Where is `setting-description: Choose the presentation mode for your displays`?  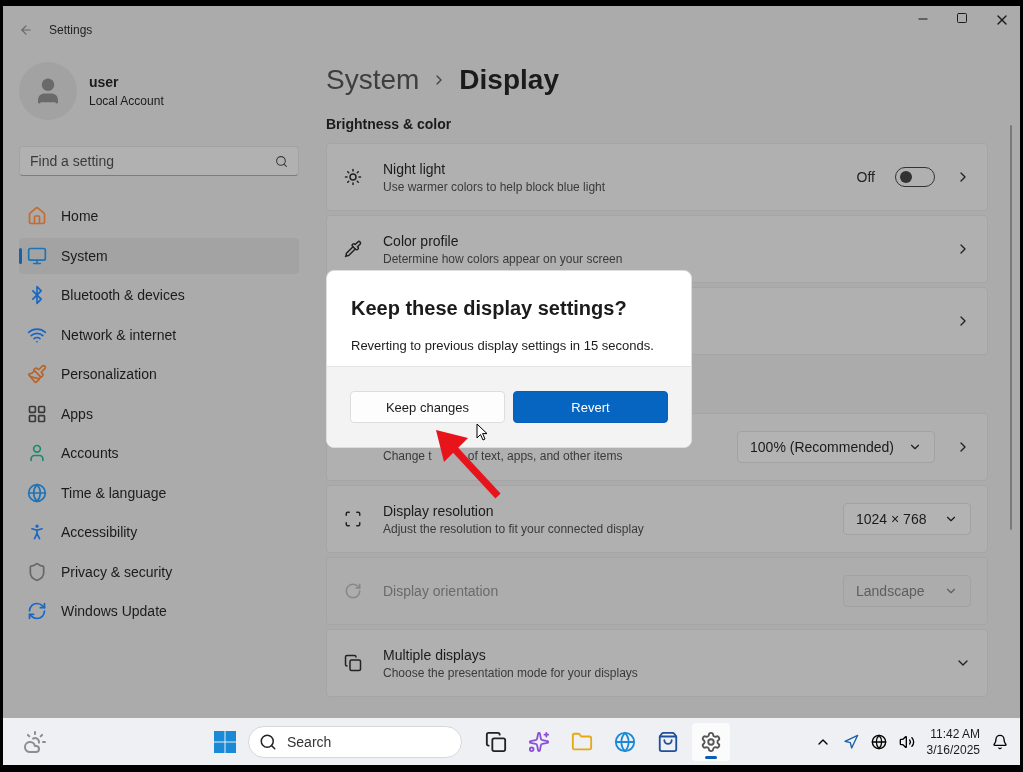
setting-description: Choose the presentation mode for your displays is located at coordinates (511, 672).